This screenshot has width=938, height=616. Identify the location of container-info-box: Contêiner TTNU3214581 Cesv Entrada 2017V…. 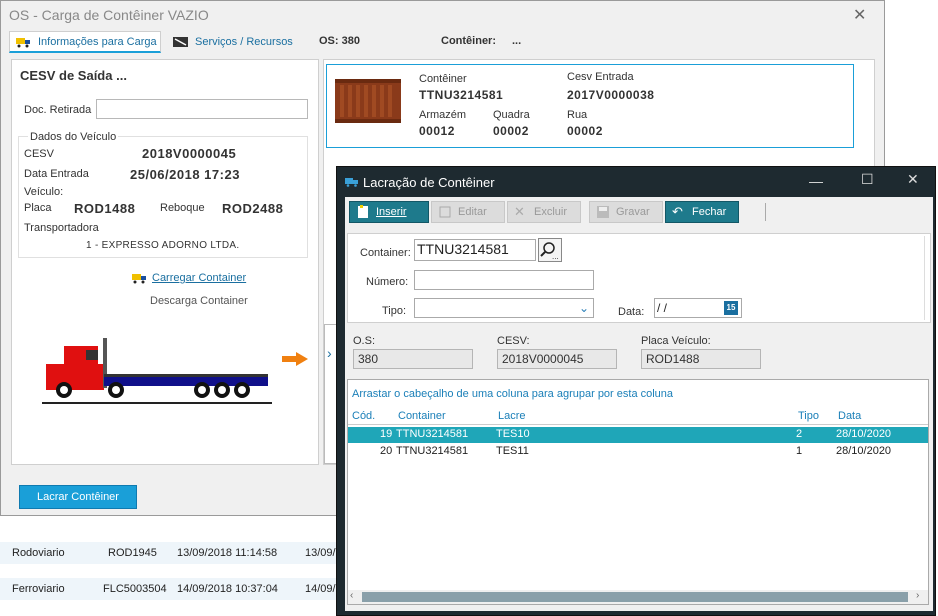
(590, 106).